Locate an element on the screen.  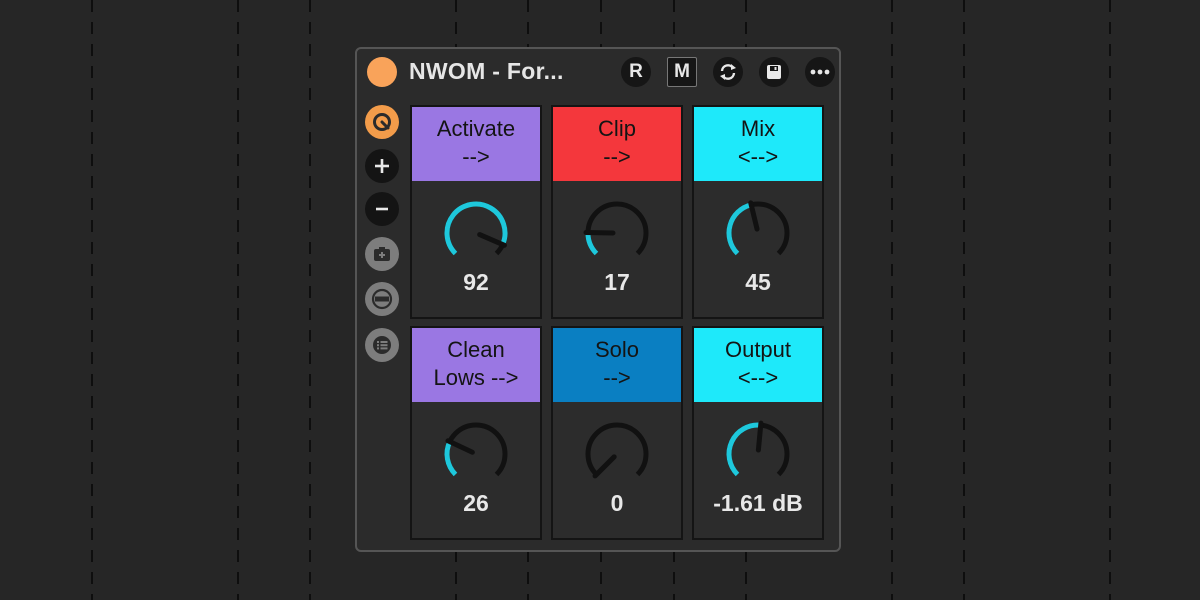
record-button-label: R is located at coordinates (636, 71).